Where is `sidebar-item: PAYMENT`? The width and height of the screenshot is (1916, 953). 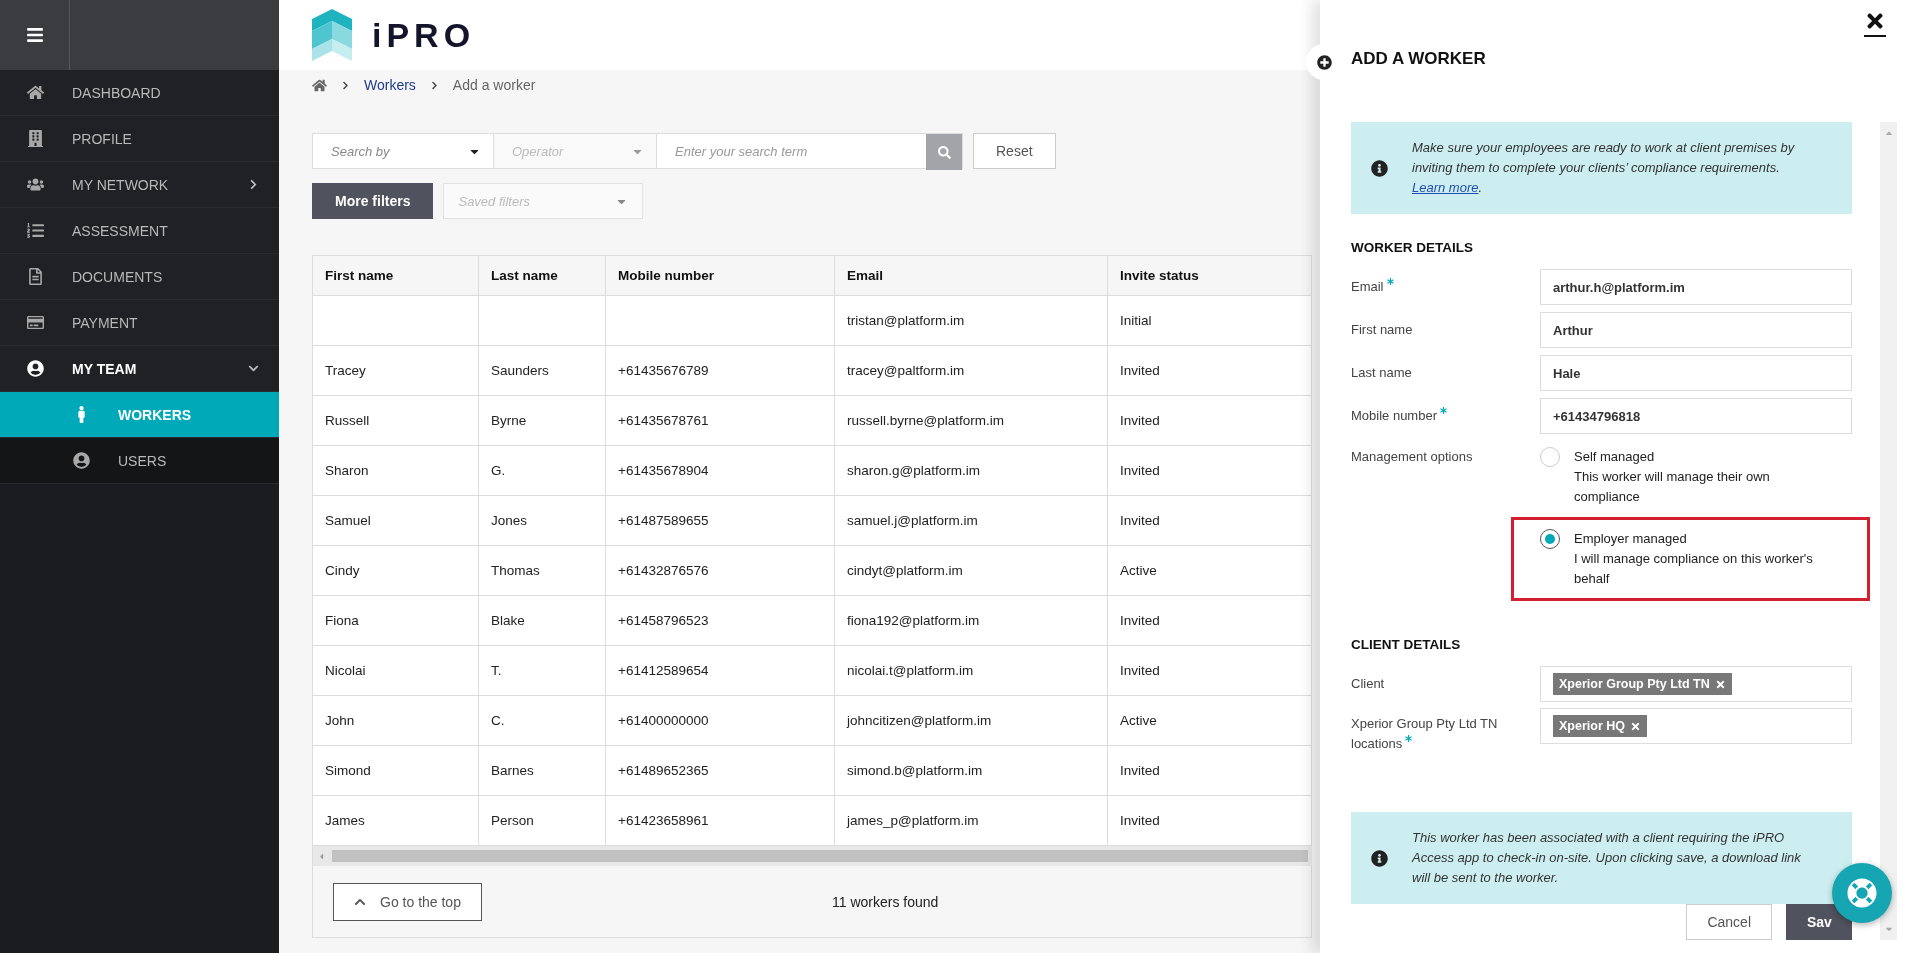 sidebar-item: PAYMENT is located at coordinates (139, 323).